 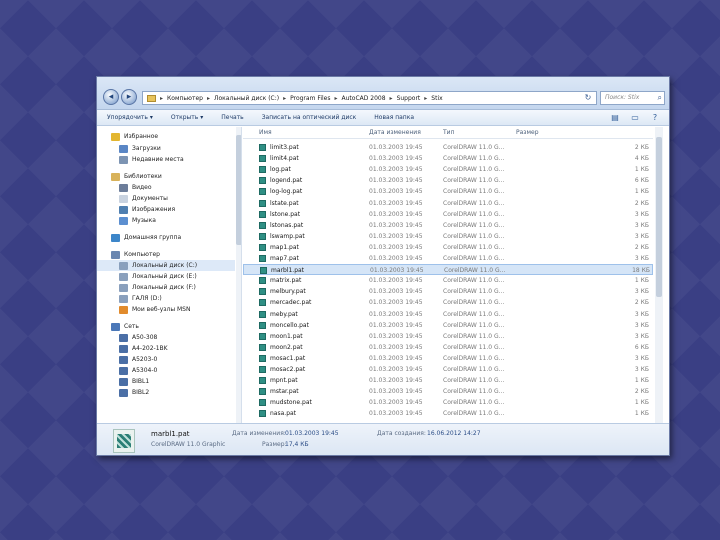 What do you see at coordinates (364, 98) in the screenshot?
I see `breadcrumb-autocad: AutoCAD 2008` at bounding box center [364, 98].